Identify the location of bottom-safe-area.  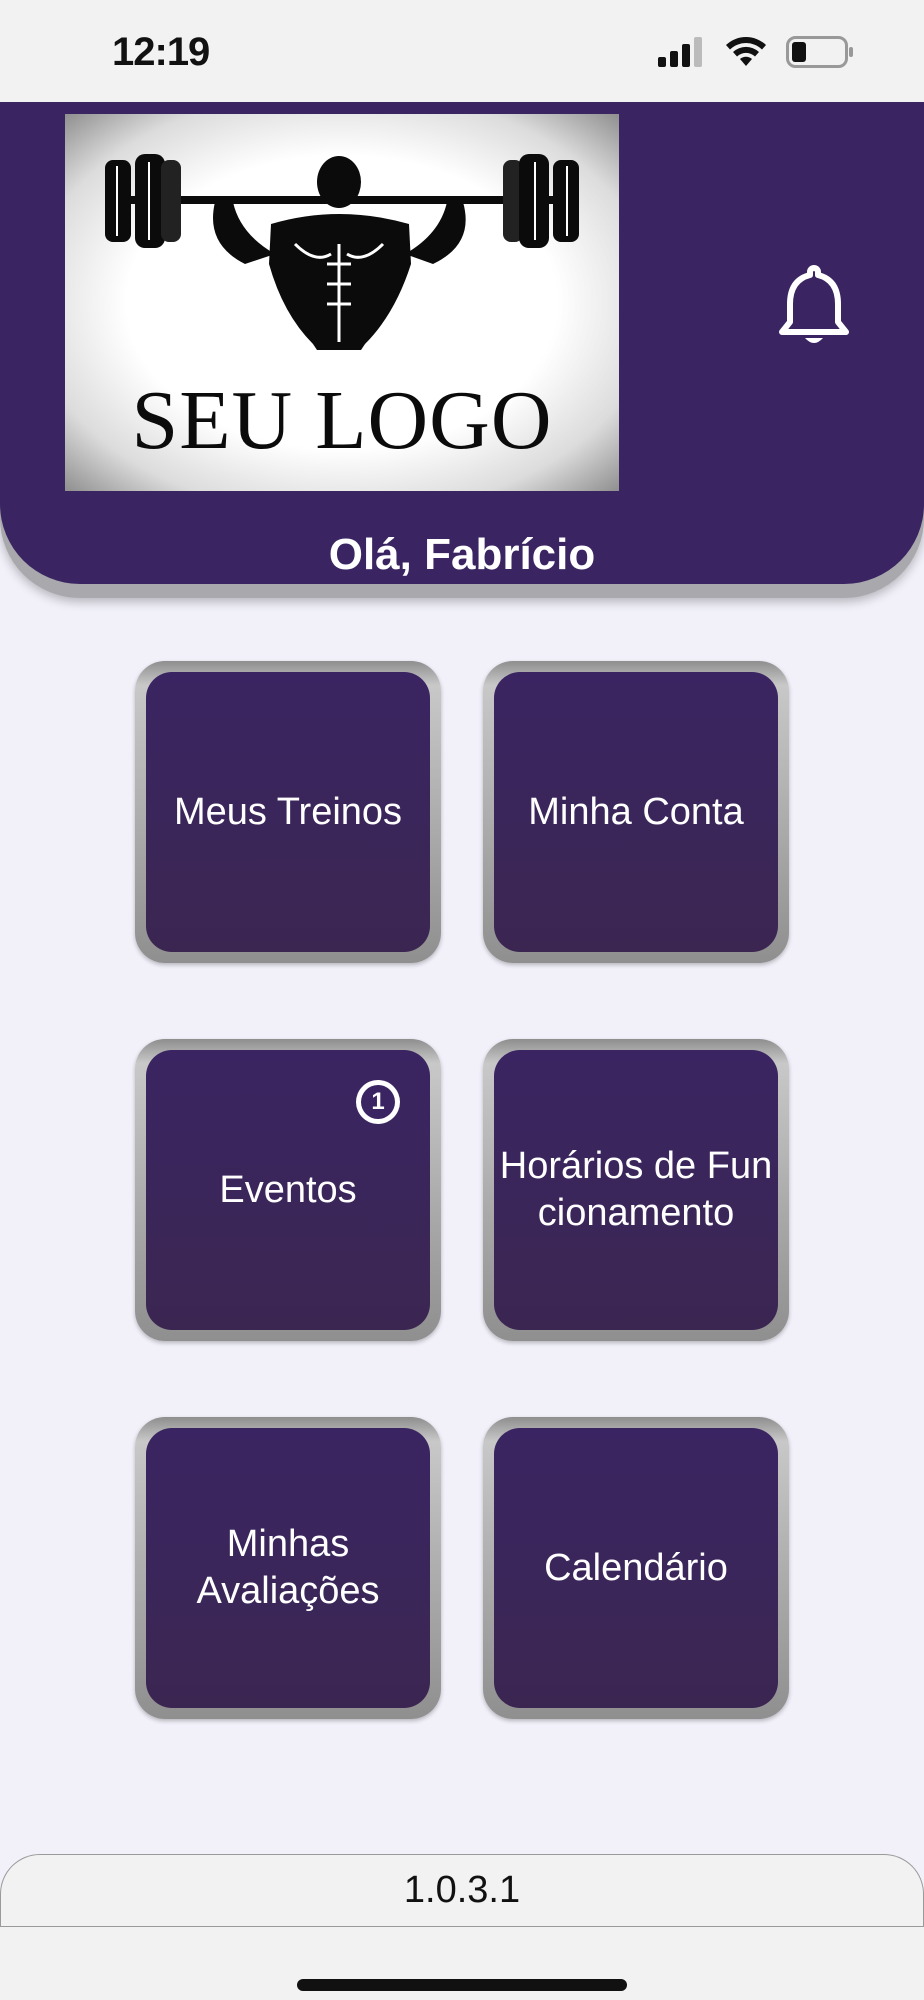
(462, 1963).